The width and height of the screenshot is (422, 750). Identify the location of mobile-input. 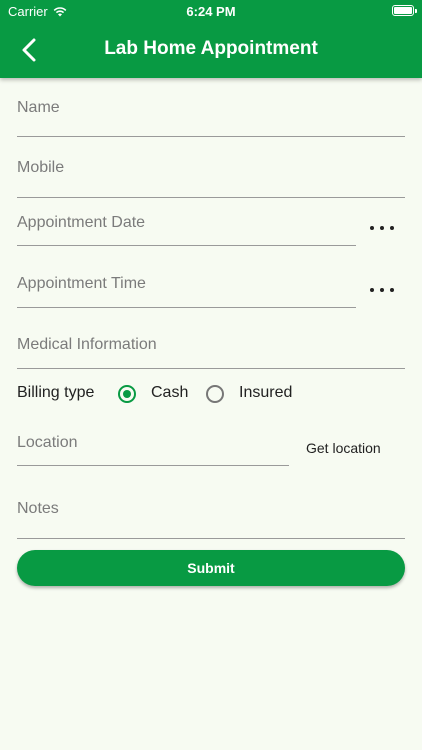
(211, 197).